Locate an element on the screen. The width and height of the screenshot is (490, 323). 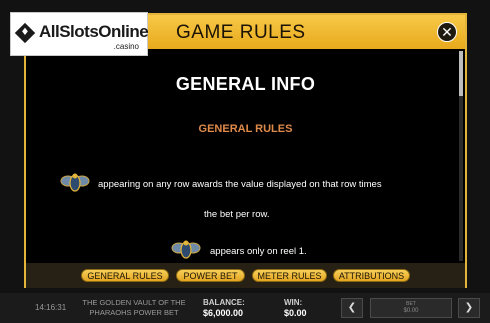
content-scrollbar is located at coordinates (461, 156).